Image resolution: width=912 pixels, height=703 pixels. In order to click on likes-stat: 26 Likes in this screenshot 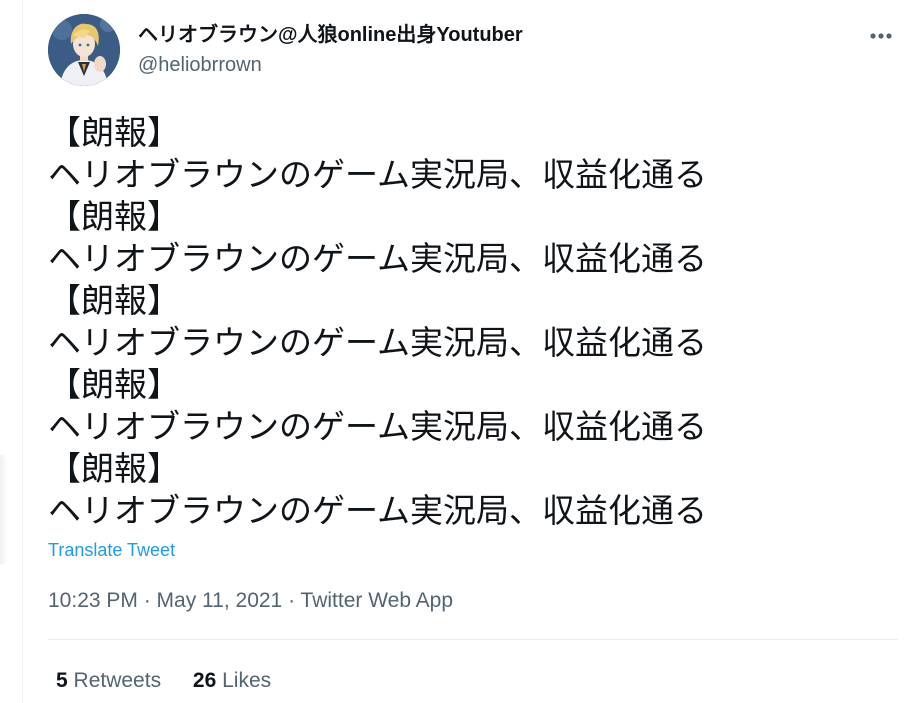, I will do `click(232, 680)`.